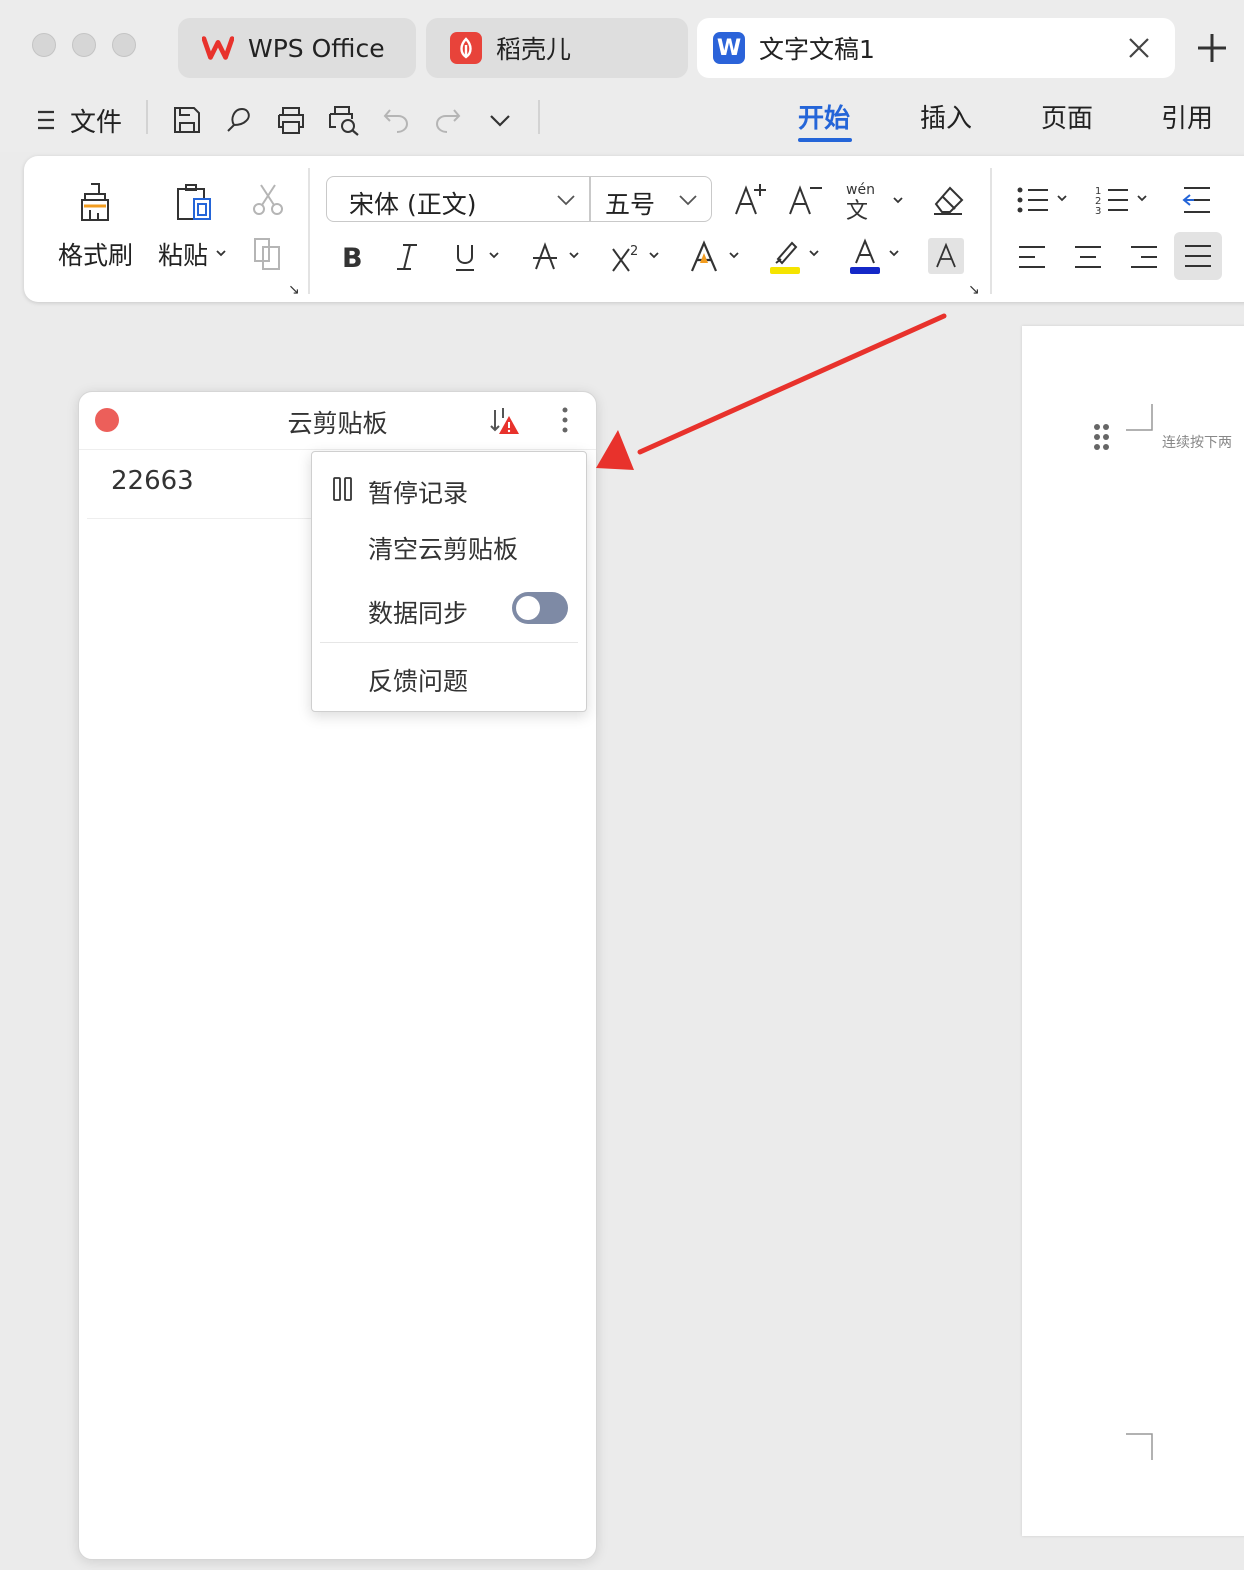  I want to click on file-menu-label: 文件, so click(96, 122).